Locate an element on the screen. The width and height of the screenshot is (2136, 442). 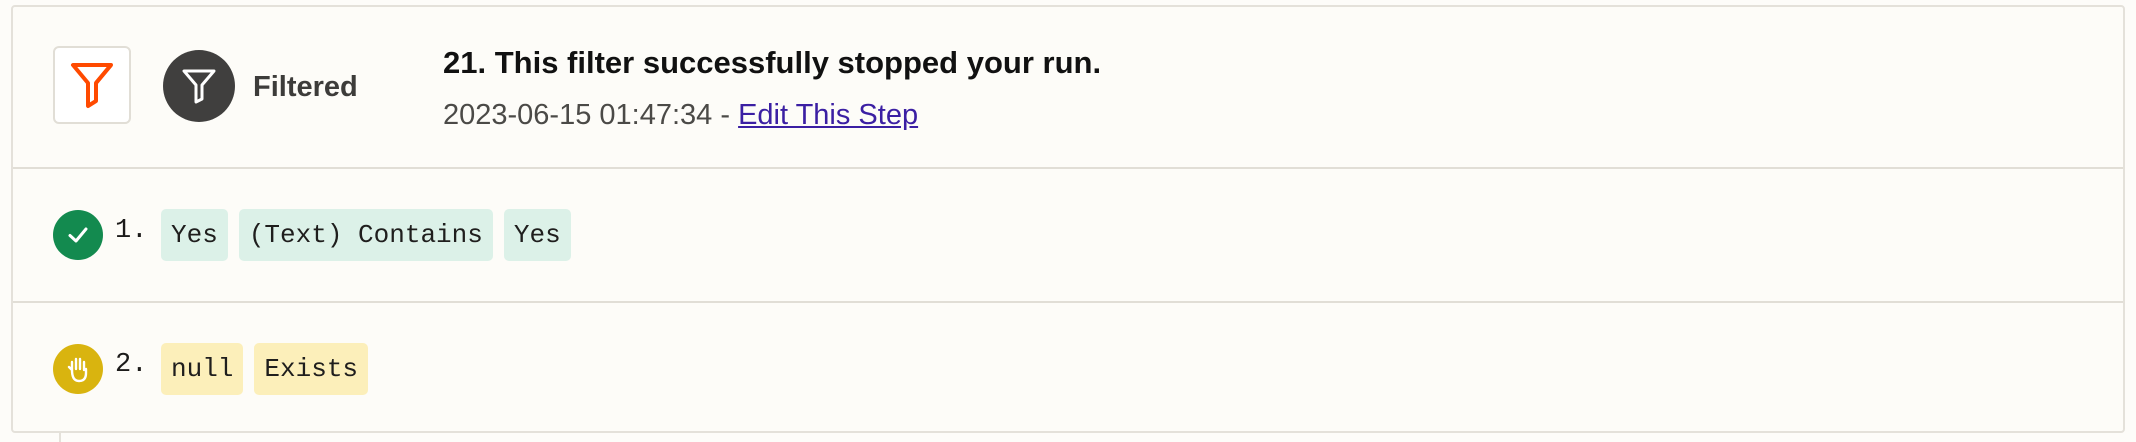
edit-step-link: Edit This Step is located at coordinates (828, 115).